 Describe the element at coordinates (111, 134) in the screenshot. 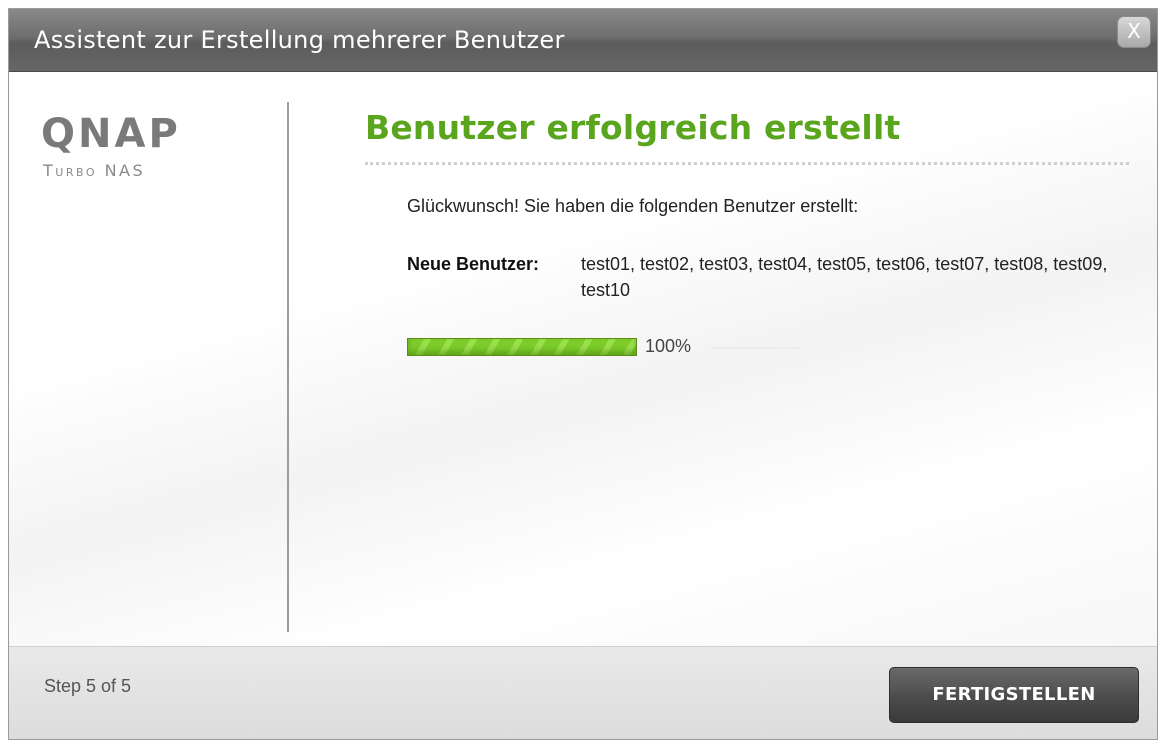

I see `qnap-logo: QNAP` at that location.